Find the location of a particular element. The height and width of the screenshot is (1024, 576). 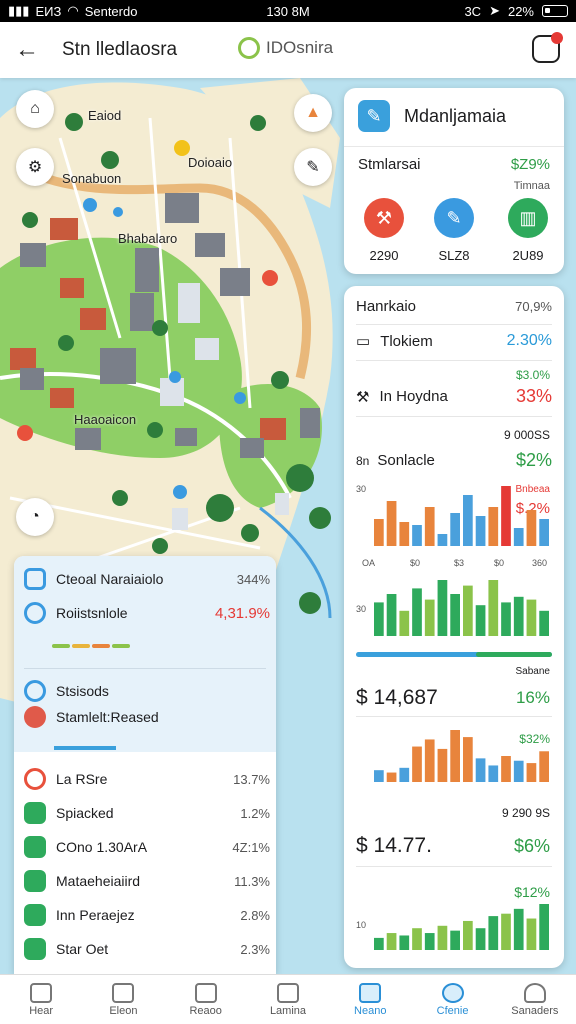

shield-icon is located at coordinates (35, 717).